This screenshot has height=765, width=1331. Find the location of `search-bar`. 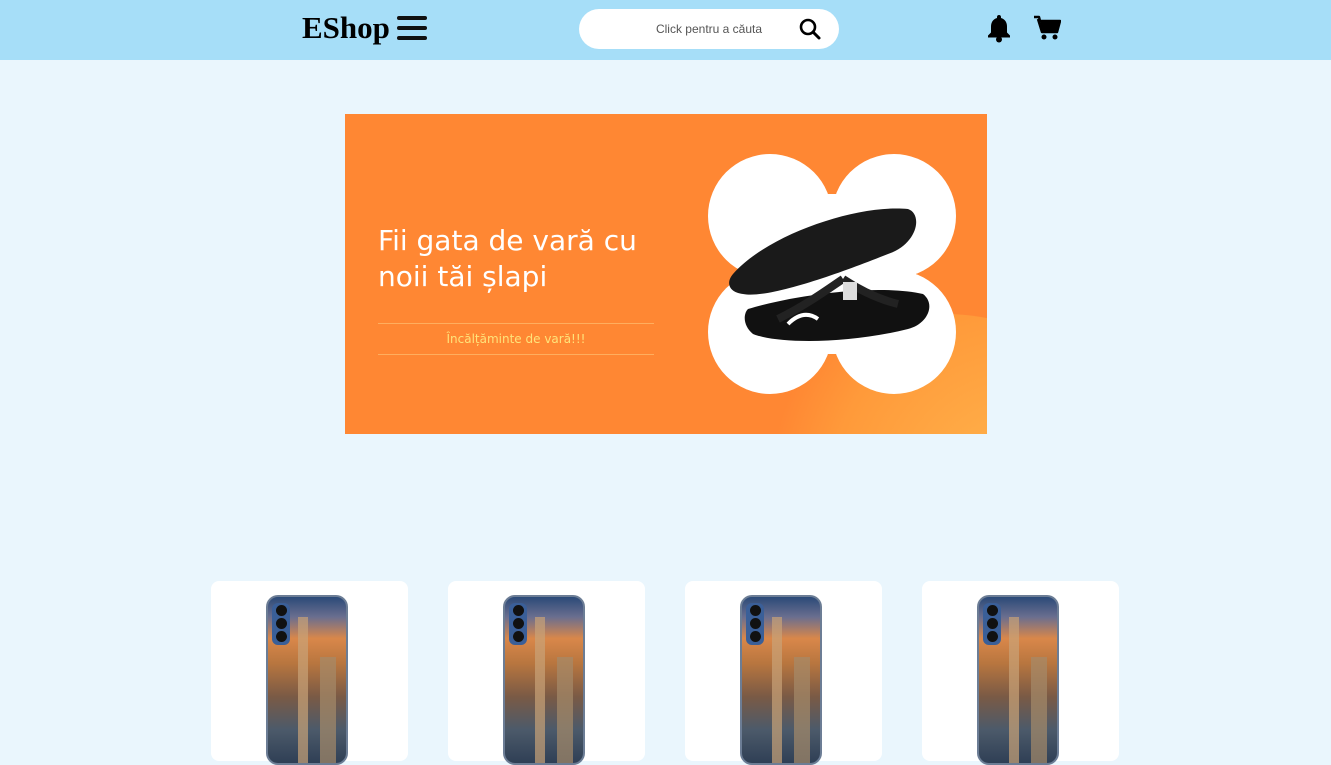

search-bar is located at coordinates (709, 29).